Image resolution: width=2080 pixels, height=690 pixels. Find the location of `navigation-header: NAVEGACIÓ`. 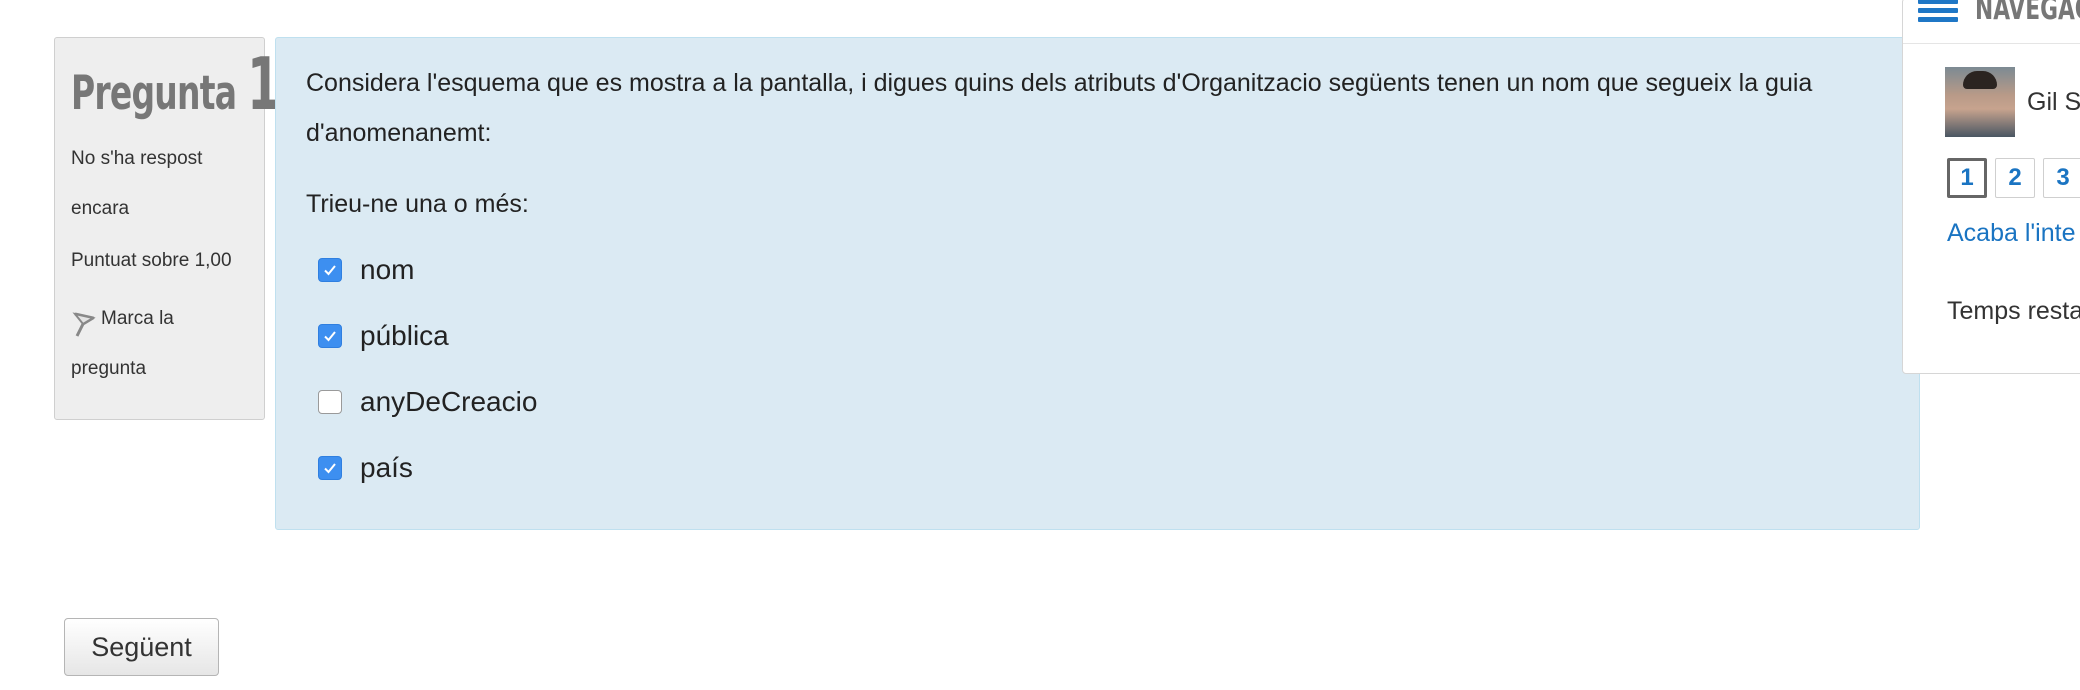

navigation-header: NAVEGACIÓ is located at coordinates (1991, 22).